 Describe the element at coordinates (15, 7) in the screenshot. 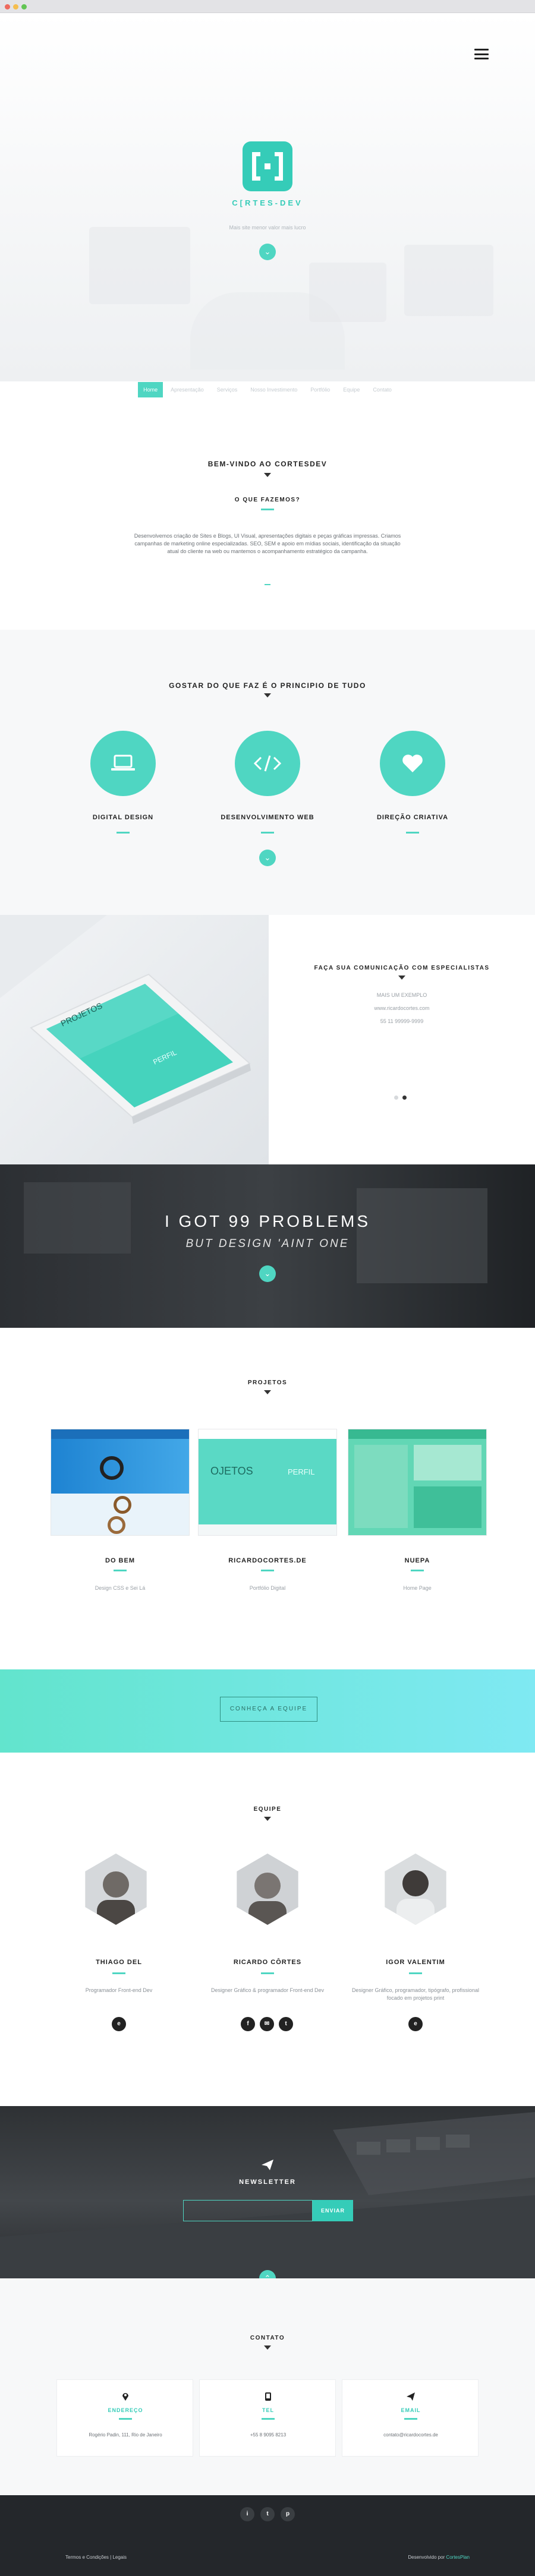

I see `minimize-window-icon` at that location.